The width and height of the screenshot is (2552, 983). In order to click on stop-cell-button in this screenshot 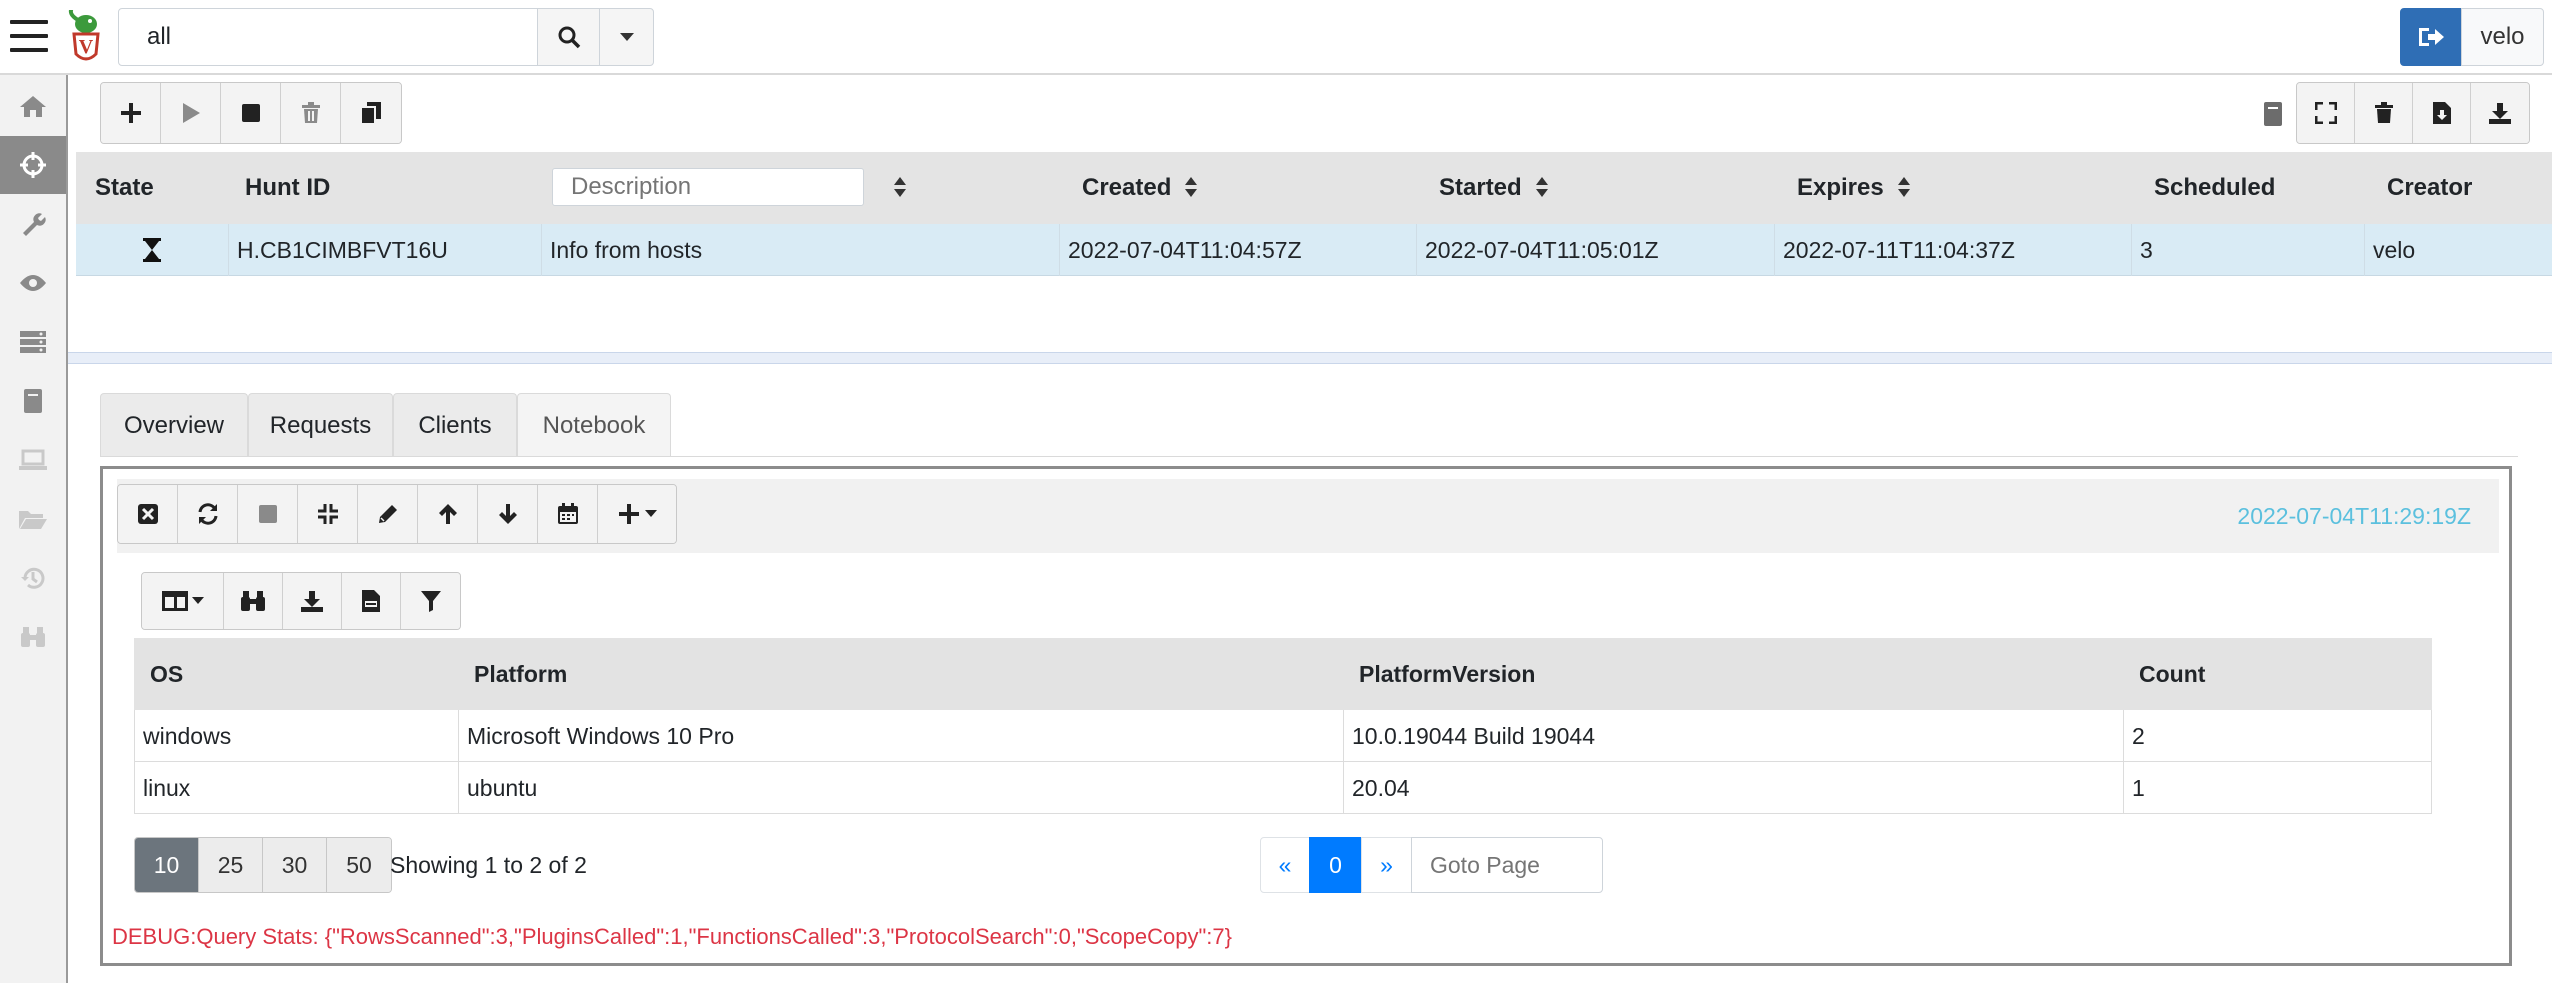, I will do `click(268, 514)`.